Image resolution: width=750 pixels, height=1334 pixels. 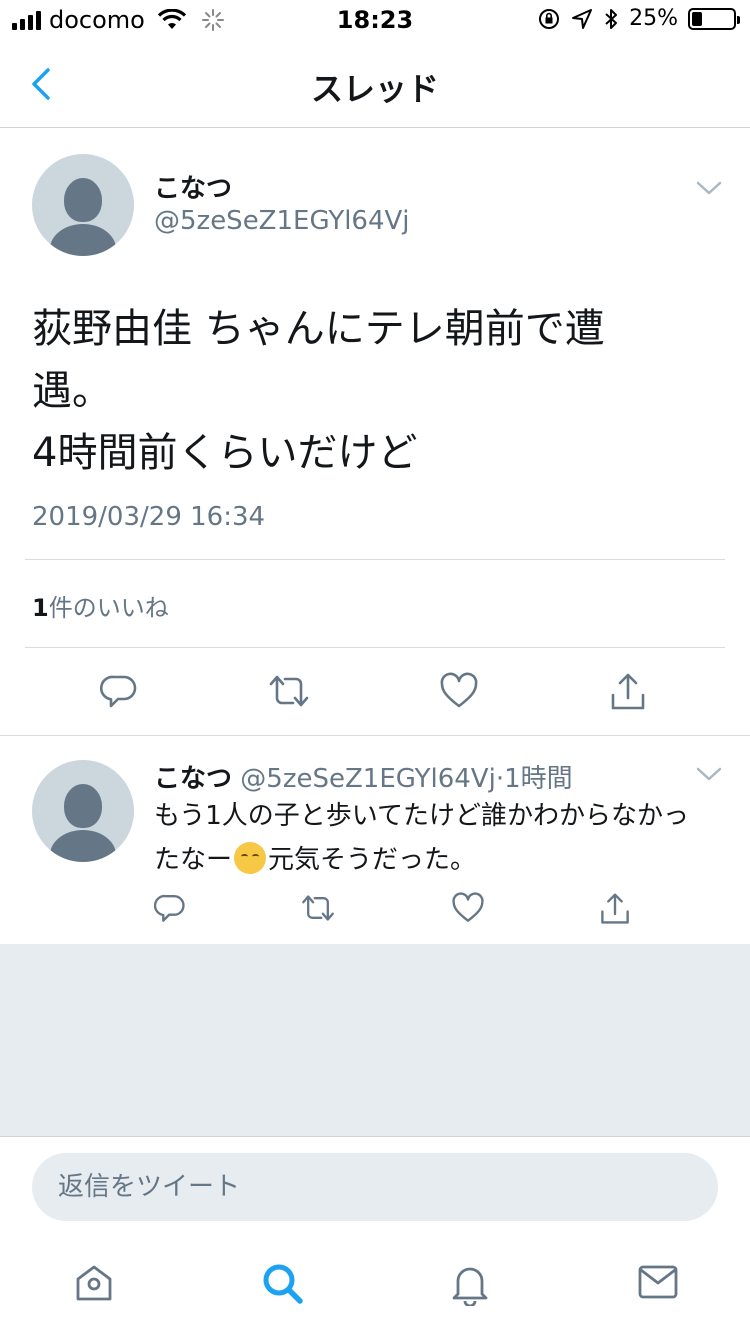 I want to click on reply-input, so click(x=375, y=1187).